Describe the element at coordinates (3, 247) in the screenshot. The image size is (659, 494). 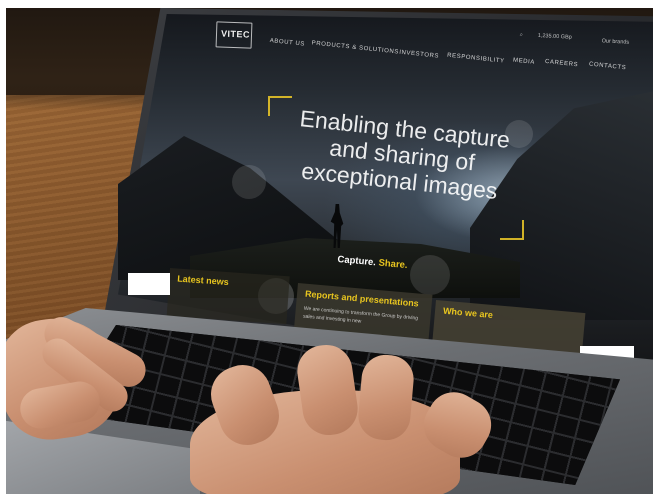
I see `image-border-left` at that location.